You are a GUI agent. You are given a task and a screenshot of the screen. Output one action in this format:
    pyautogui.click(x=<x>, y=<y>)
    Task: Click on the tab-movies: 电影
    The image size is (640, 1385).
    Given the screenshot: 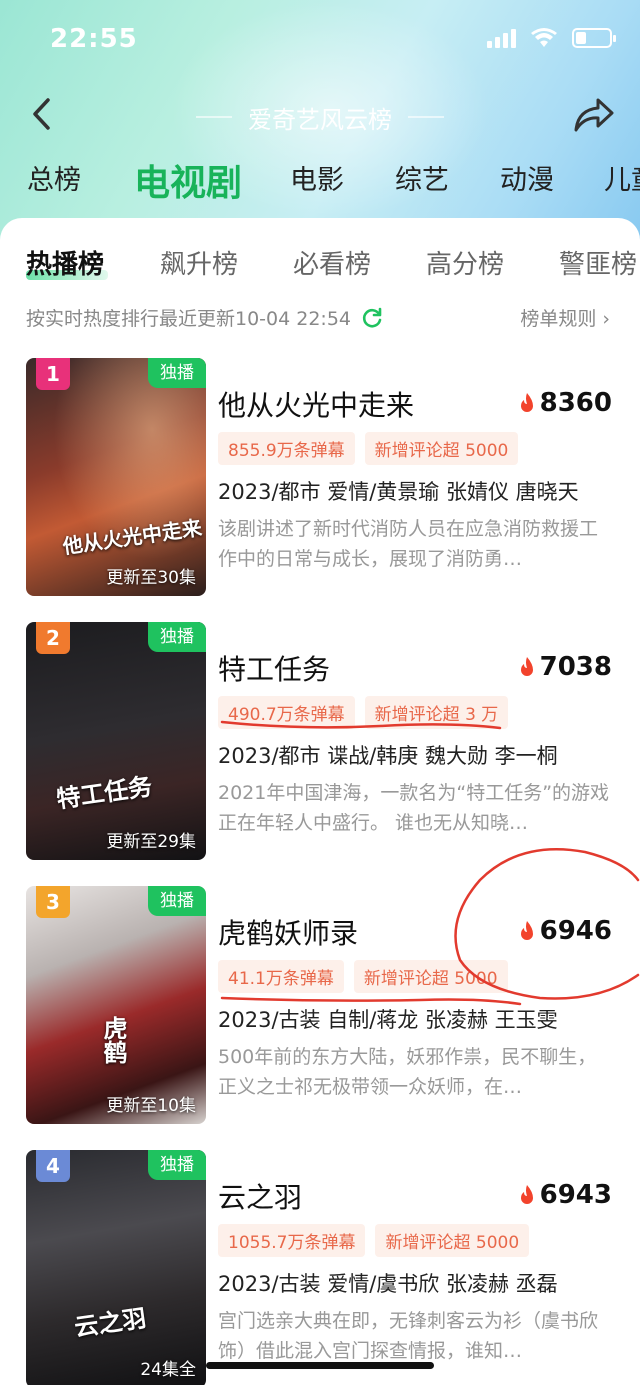 What is the action you would take?
    pyautogui.click(x=317, y=177)
    